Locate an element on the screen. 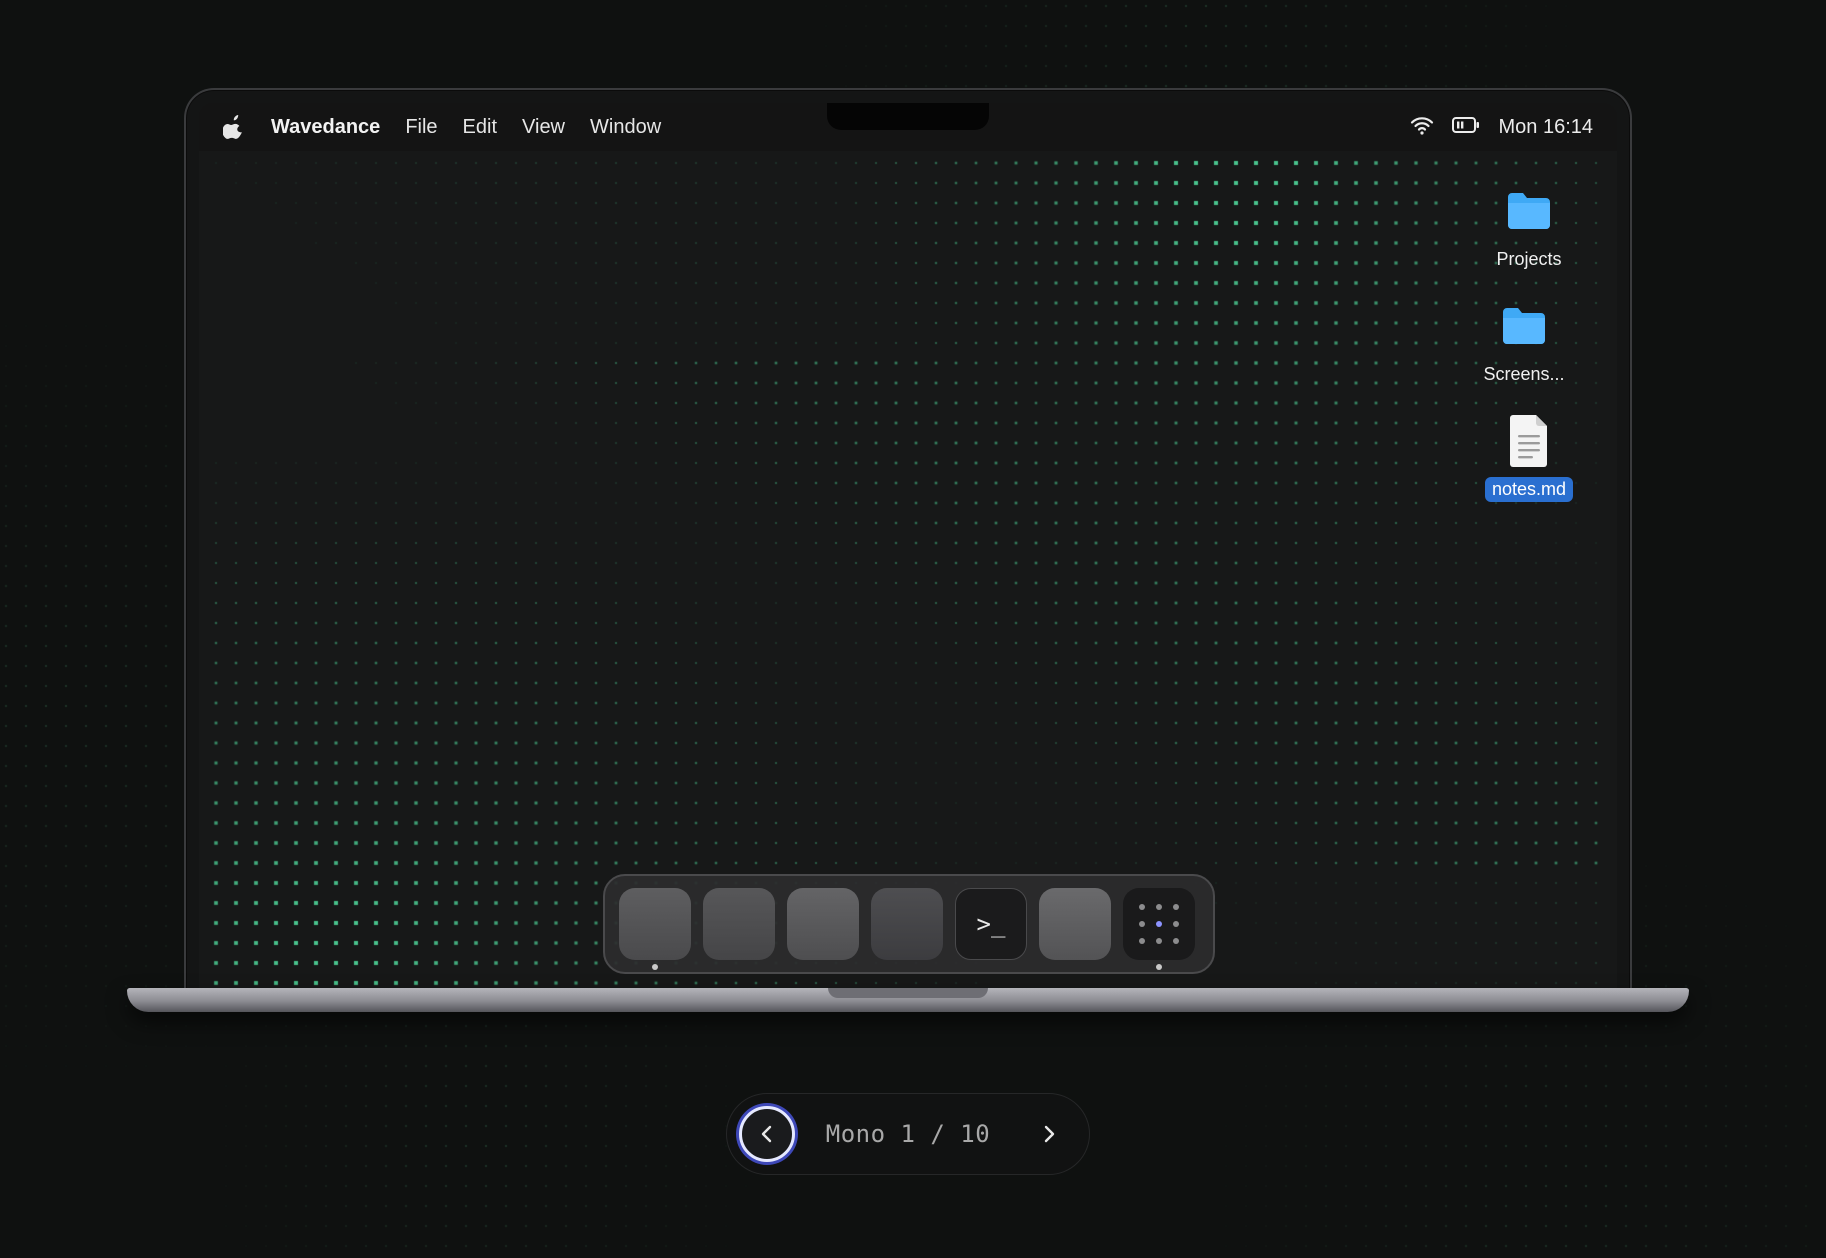  terminal-prompt-icon: >_ is located at coordinates (991, 924).